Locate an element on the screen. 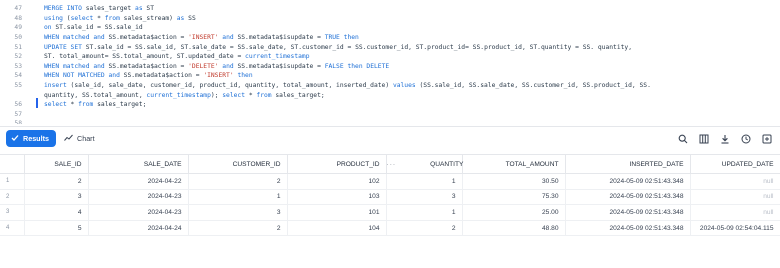  line-number: 49 is located at coordinates (18, 28).